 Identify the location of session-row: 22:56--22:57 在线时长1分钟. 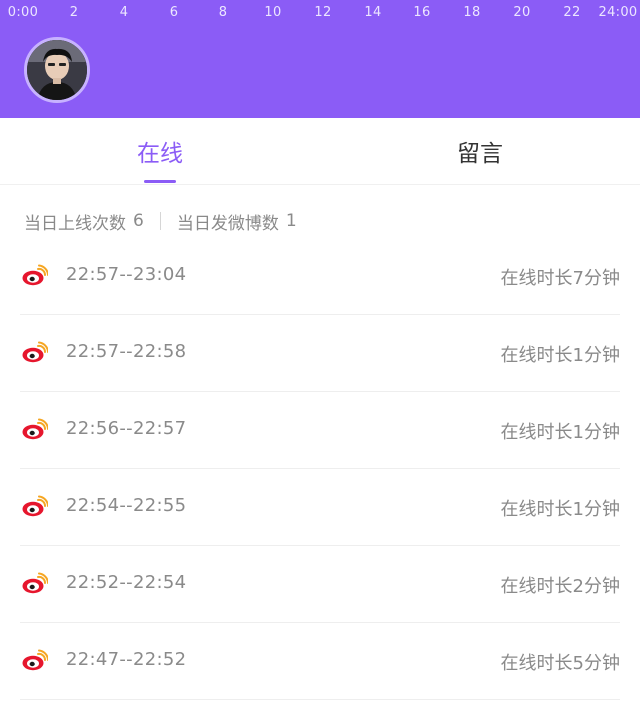
(320, 430).